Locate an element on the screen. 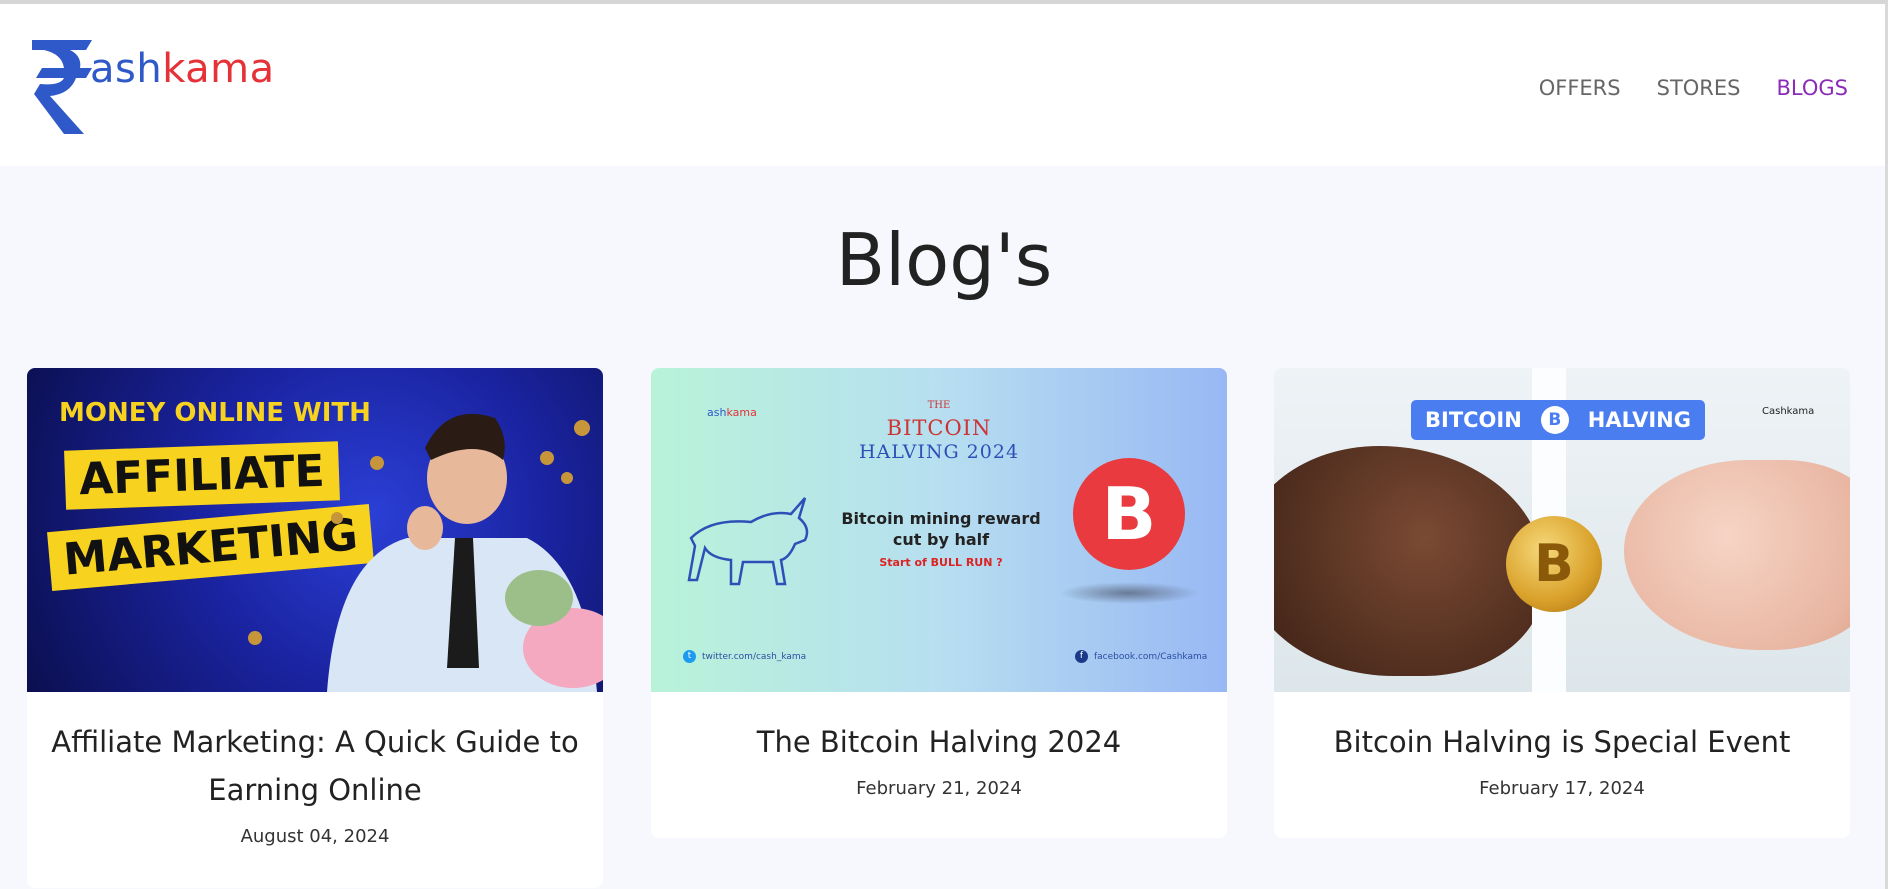 This screenshot has height=889, width=1888. logo-text-red: kama is located at coordinates (218, 69).